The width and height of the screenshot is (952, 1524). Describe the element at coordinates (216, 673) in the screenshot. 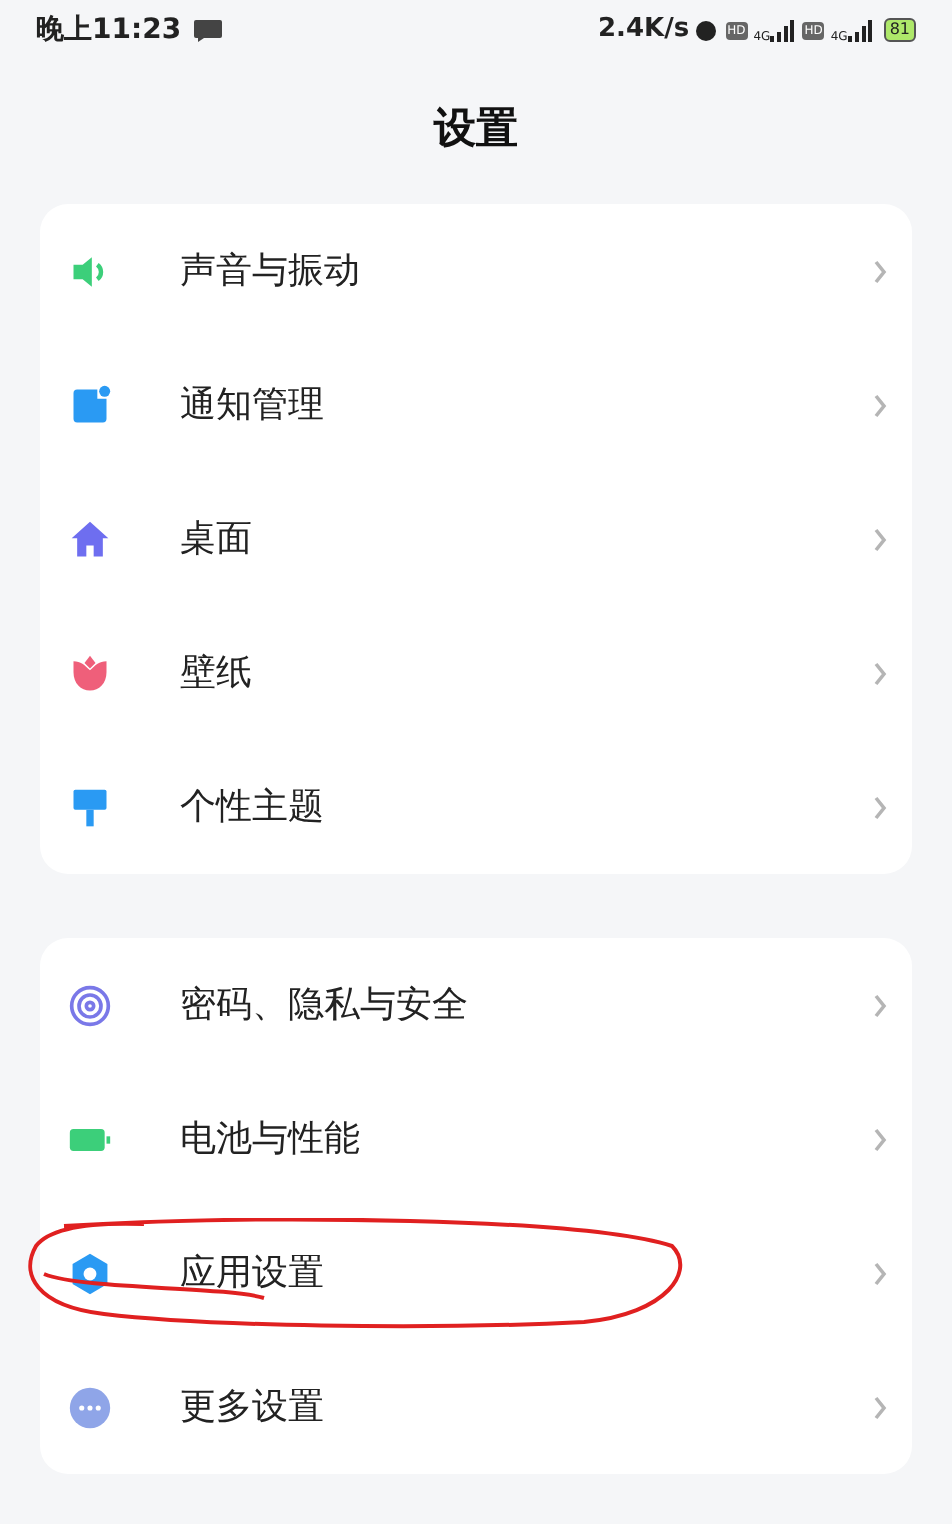

I see `setting-label: 壁纸` at that location.